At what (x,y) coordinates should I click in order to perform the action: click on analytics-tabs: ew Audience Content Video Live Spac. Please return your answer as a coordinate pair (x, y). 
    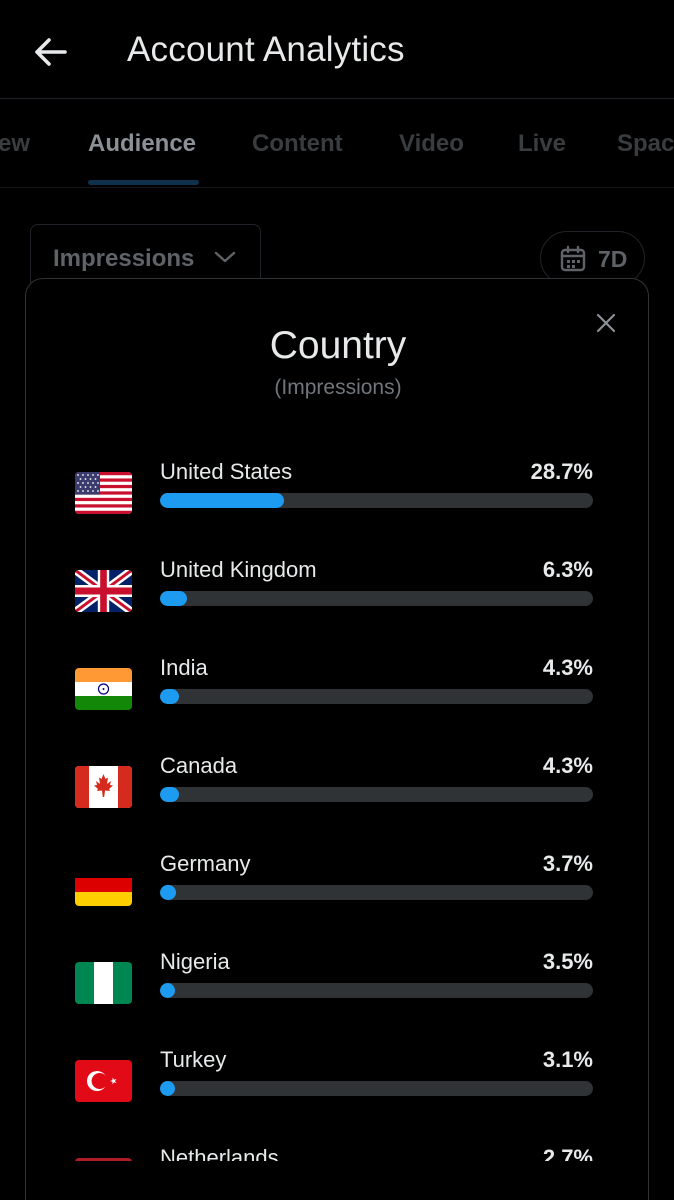
    Looking at the image, I should click on (337, 144).